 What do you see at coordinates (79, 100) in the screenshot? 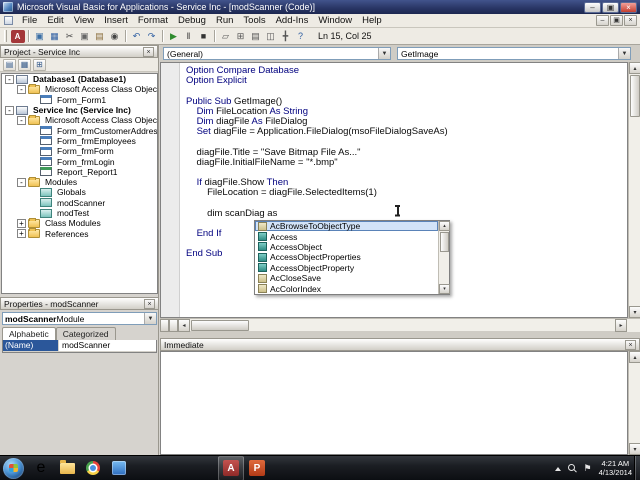
I see `tree-item: Form_Form1` at bounding box center [79, 100].